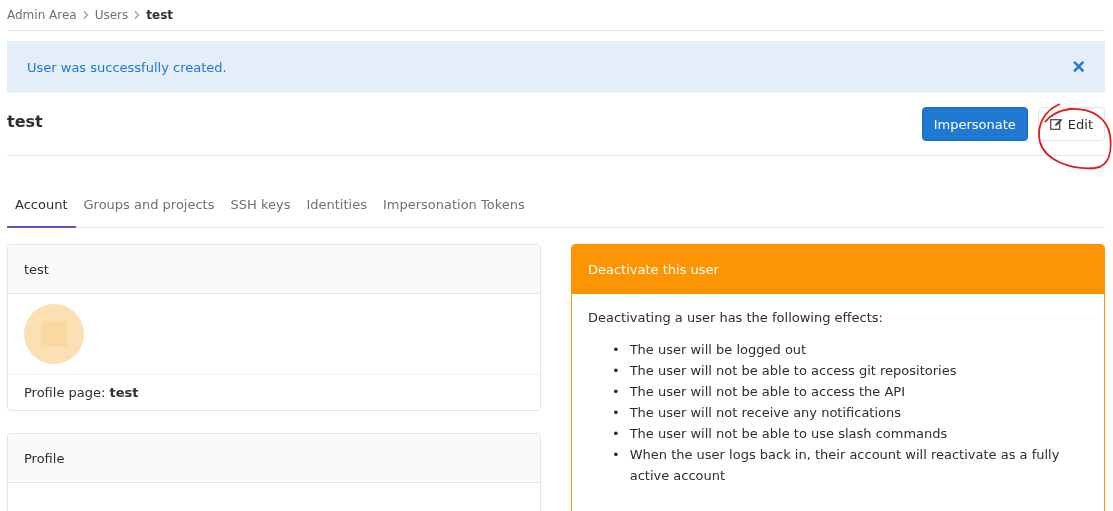 The image size is (1113, 511). What do you see at coordinates (41, 205) in the screenshot?
I see `tab: Account` at bounding box center [41, 205].